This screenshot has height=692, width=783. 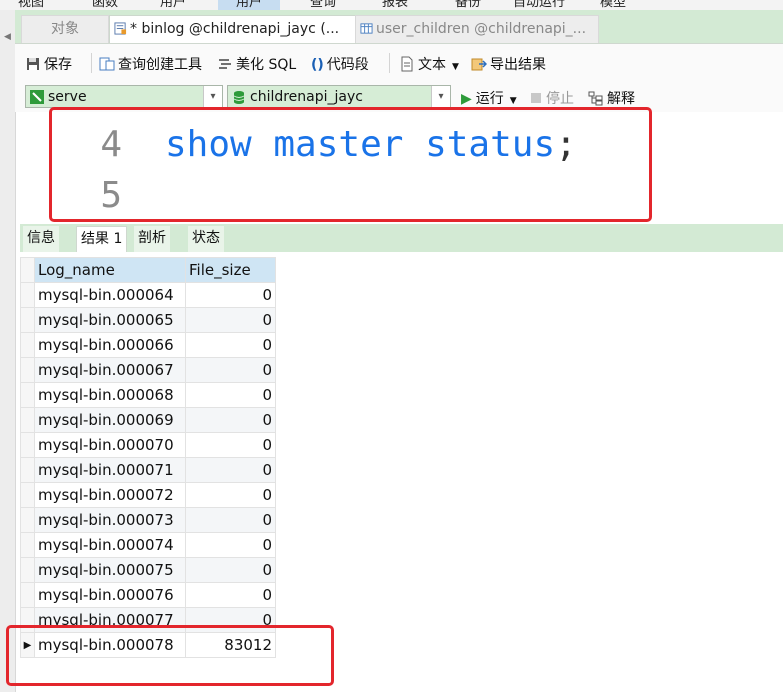 I want to click on tab-info: 信息, so click(x=41, y=239).